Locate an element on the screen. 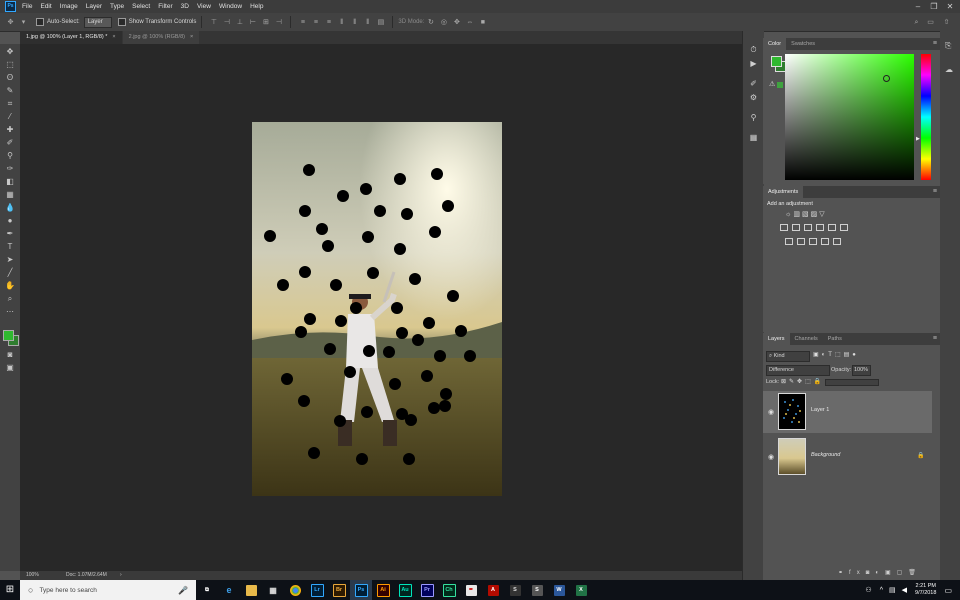 This screenshot has height=600, width=960. 3d-pan-icon: ✥ is located at coordinates (456, 22).